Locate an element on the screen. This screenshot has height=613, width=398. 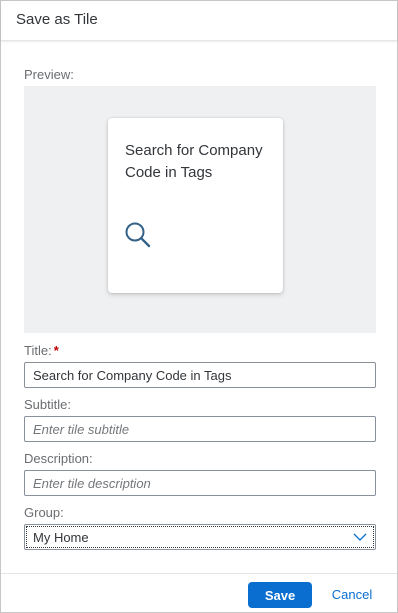
chevron-down-icon is located at coordinates (360, 537).